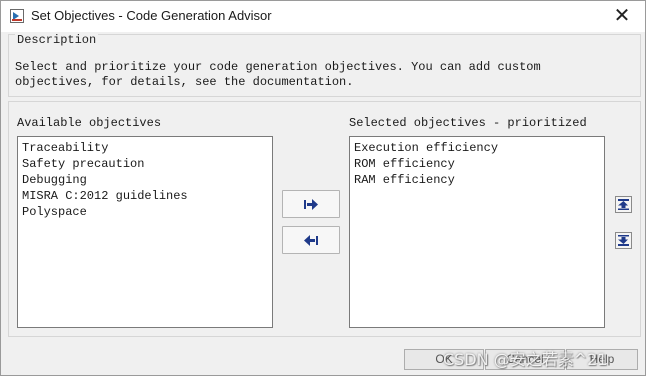 Image resolution: width=646 pixels, height=376 pixels. What do you see at coordinates (479, 148) in the screenshot?
I see `list-item: Execution efficiency` at bounding box center [479, 148].